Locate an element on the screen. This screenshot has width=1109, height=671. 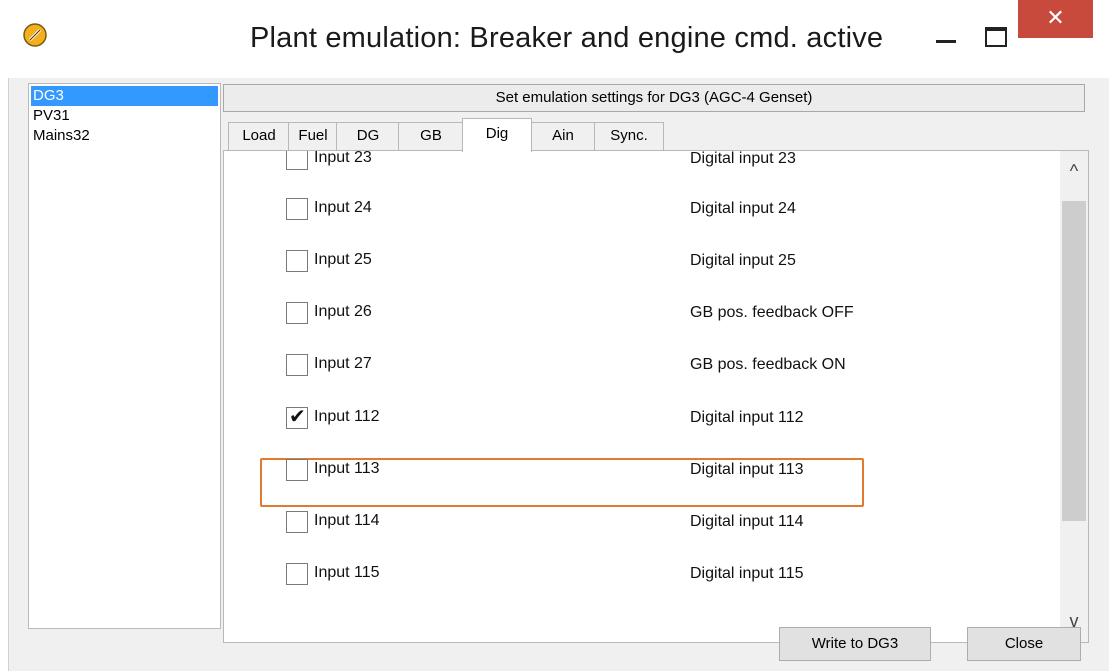
input-checkbox: ✔ is located at coordinates (297, 417).